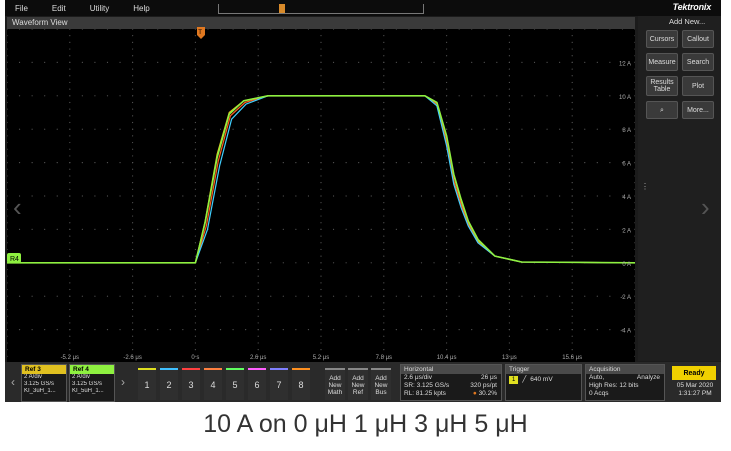 This screenshot has width=731, height=451. I want to click on channel-marker: R4, so click(14, 258).